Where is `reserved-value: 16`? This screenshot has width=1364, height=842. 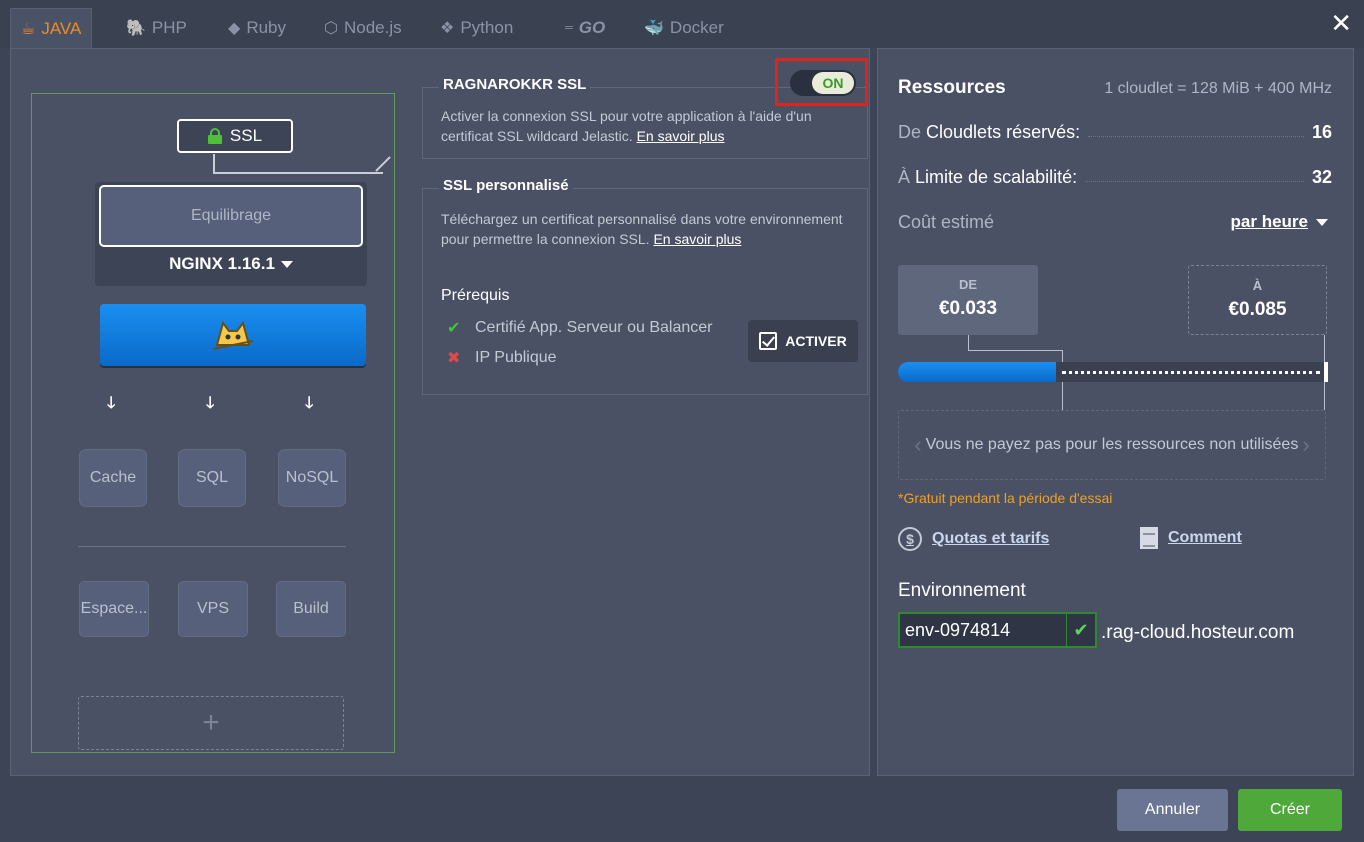 reserved-value: 16 is located at coordinates (1321, 132).